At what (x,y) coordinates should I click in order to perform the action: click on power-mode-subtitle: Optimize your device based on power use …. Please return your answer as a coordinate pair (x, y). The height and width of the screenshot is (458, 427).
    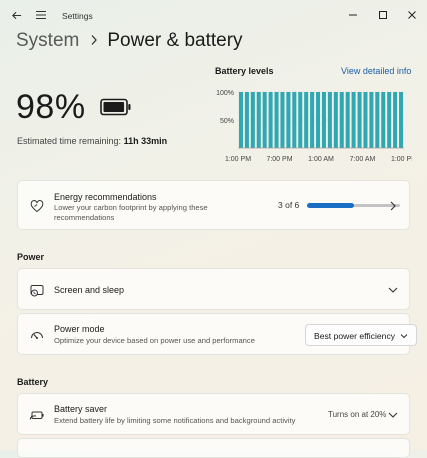
    Looking at the image, I should click on (154, 340).